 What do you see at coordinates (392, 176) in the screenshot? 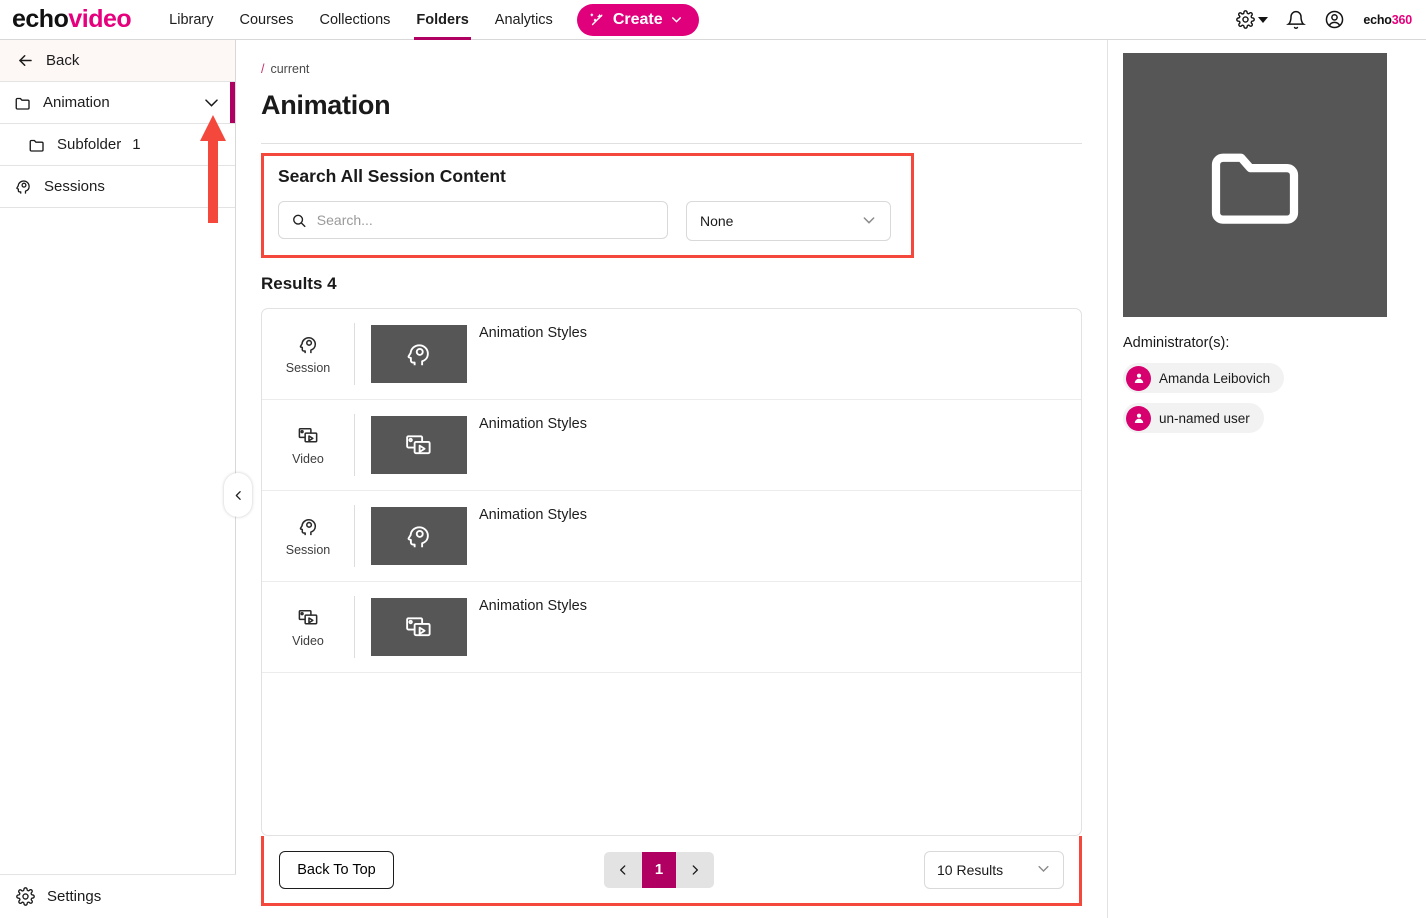
I see `search-panel-heading: Search All Session Content` at bounding box center [392, 176].